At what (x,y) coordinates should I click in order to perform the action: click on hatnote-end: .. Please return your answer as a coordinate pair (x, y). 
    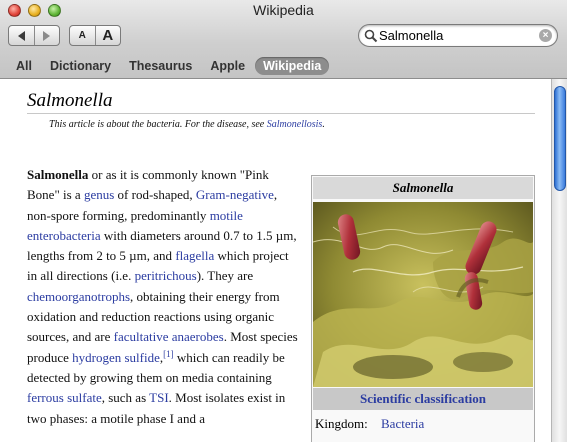
    Looking at the image, I should click on (323, 124).